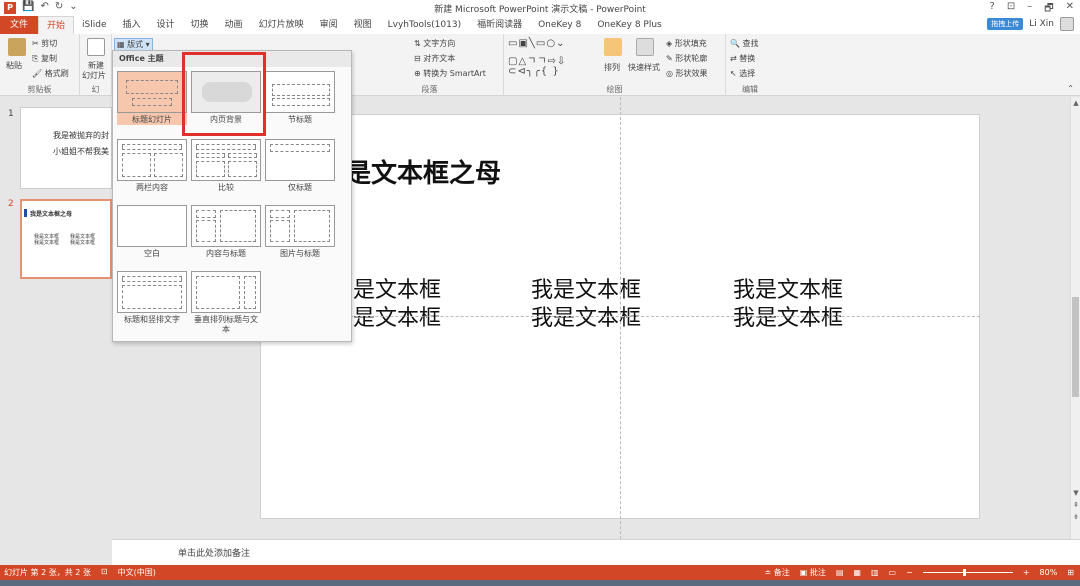 The image size is (1080, 586). What do you see at coordinates (430, 65) in the screenshot?
I see `group-paragraph: ⇅ 文字方向 ⊟ 对齐文本 ⊕ 转换为 SmartArt 段落` at bounding box center [430, 65].